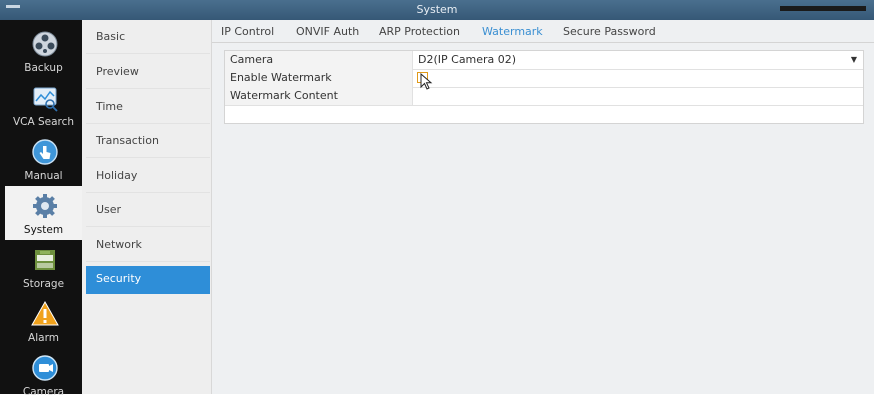 This screenshot has height=402, width=874. I want to click on camera-icon, so click(45, 368).